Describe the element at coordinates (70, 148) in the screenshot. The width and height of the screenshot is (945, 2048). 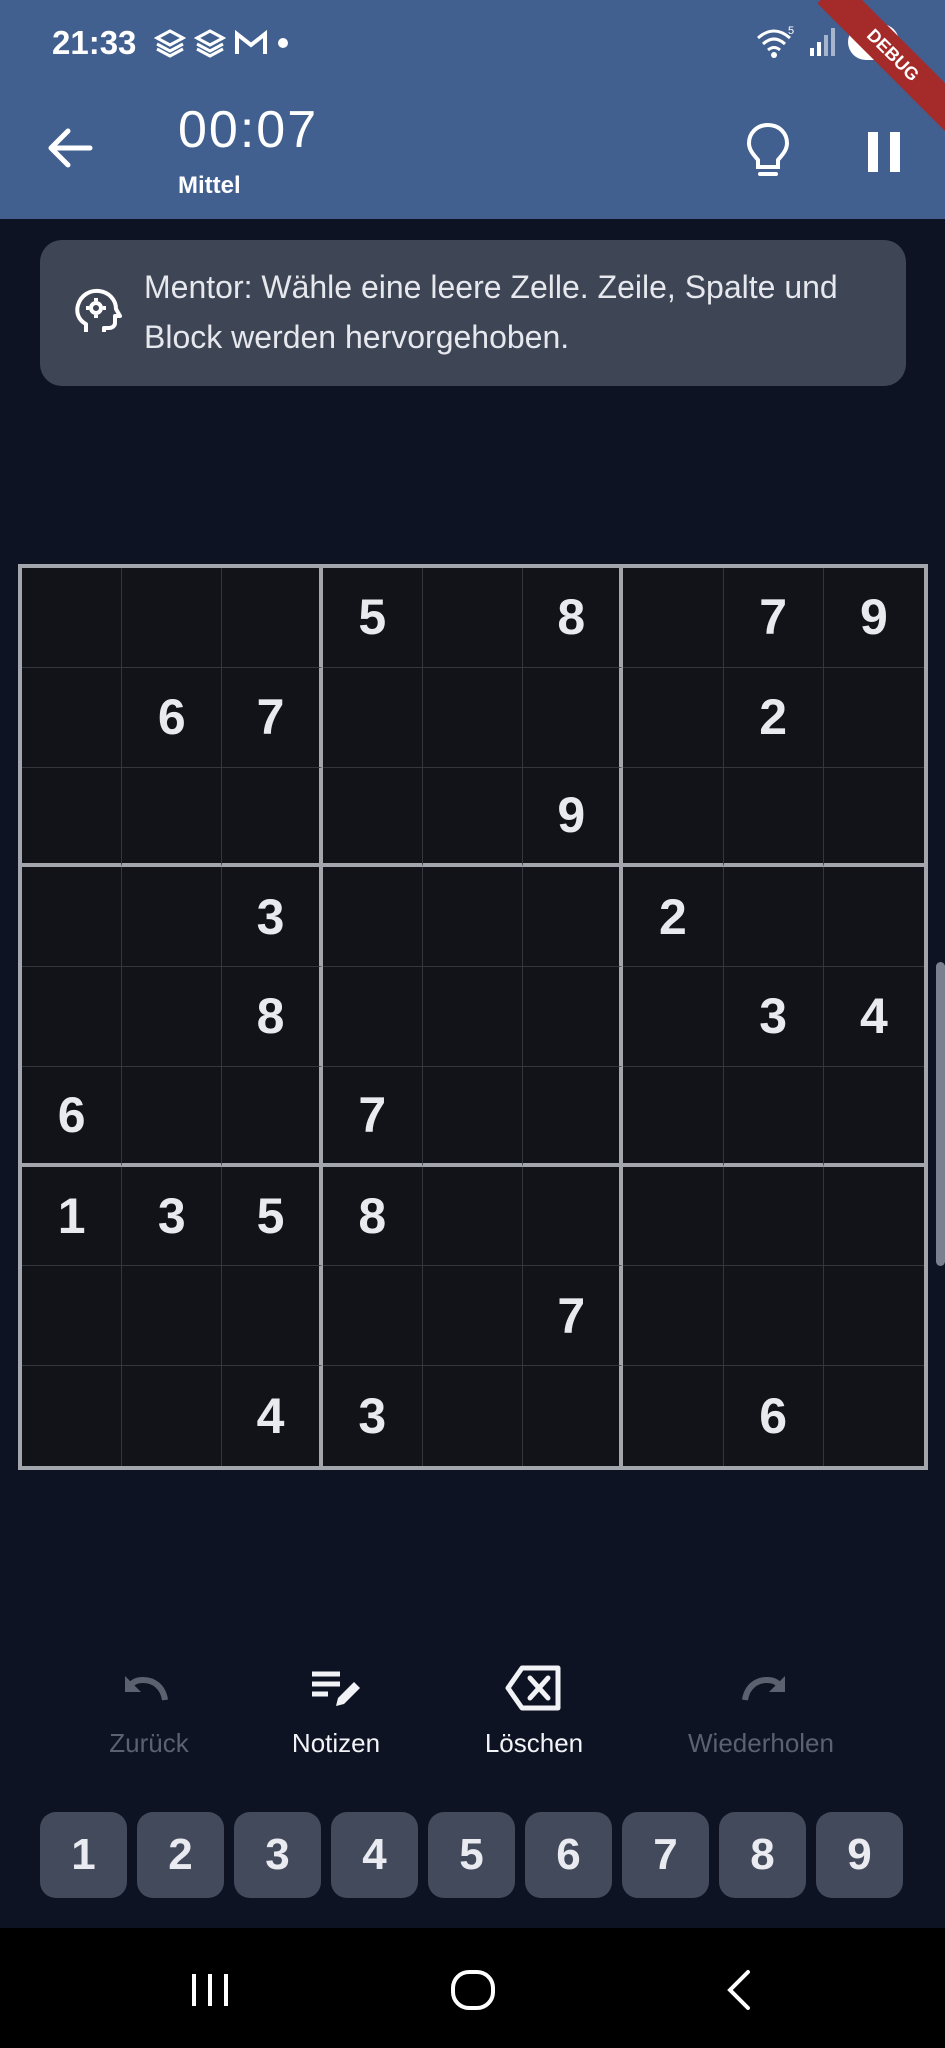
I see `back-arrow-icon` at that location.